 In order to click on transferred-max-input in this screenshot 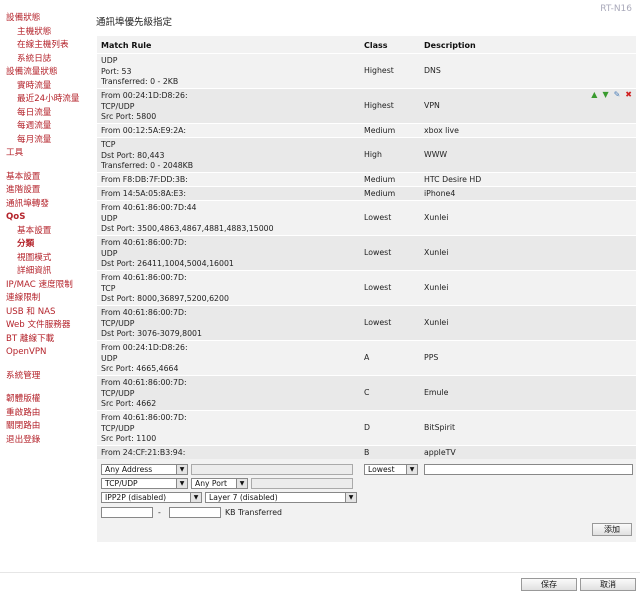, I will do `click(195, 512)`.